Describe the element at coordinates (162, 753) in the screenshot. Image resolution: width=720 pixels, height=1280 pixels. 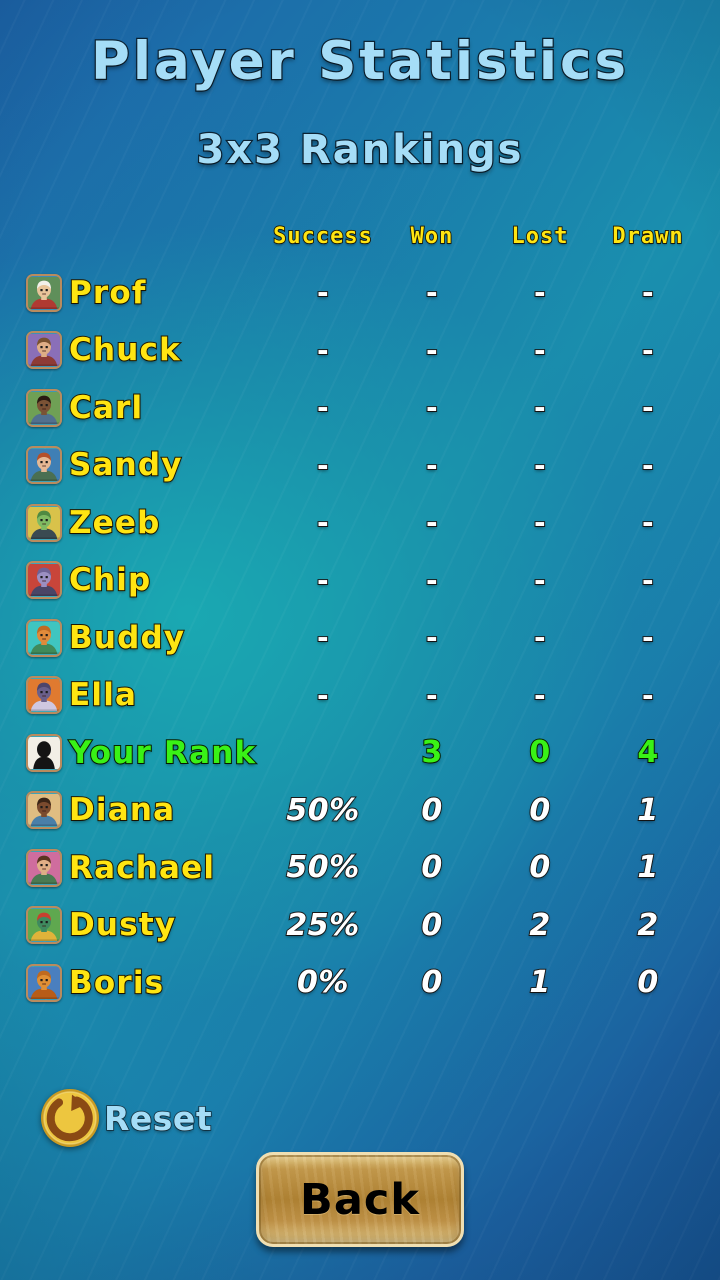
I see `player-name: Your Rank` at that location.